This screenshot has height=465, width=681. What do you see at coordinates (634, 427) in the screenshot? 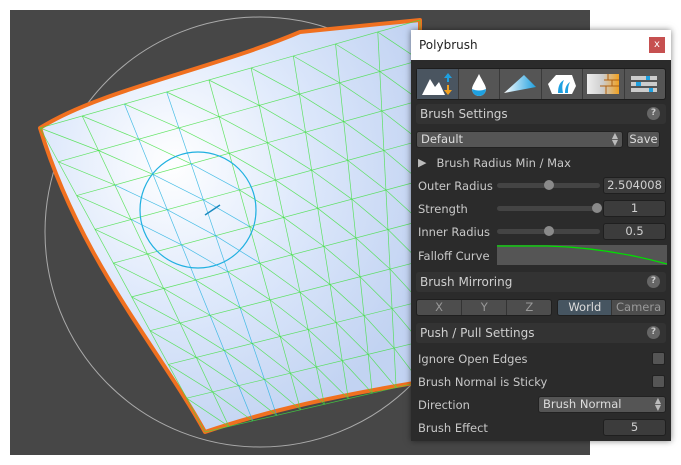
I see `brush-effect-field: 5` at bounding box center [634, 427].